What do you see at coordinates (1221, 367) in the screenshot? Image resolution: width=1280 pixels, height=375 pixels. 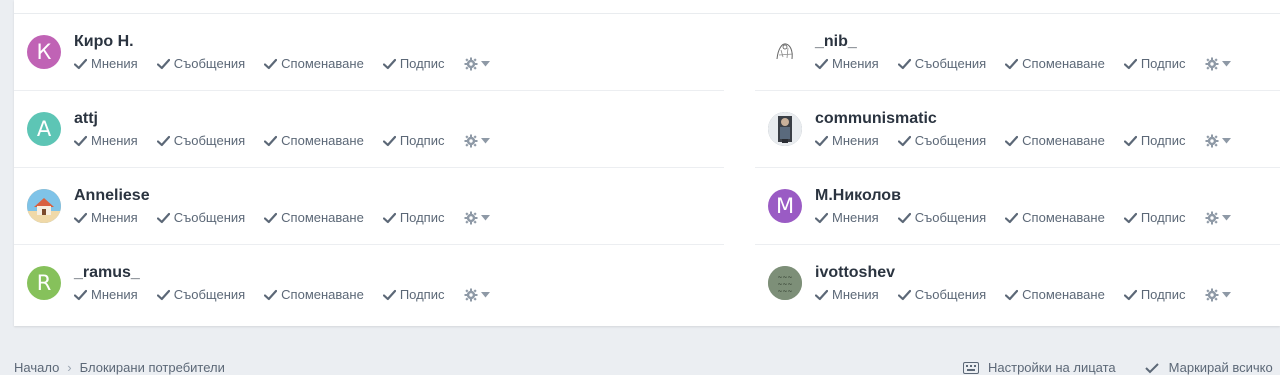 I see `footer-mark-all-link: Маркирай всичко` at bounding box center [1221, 367].